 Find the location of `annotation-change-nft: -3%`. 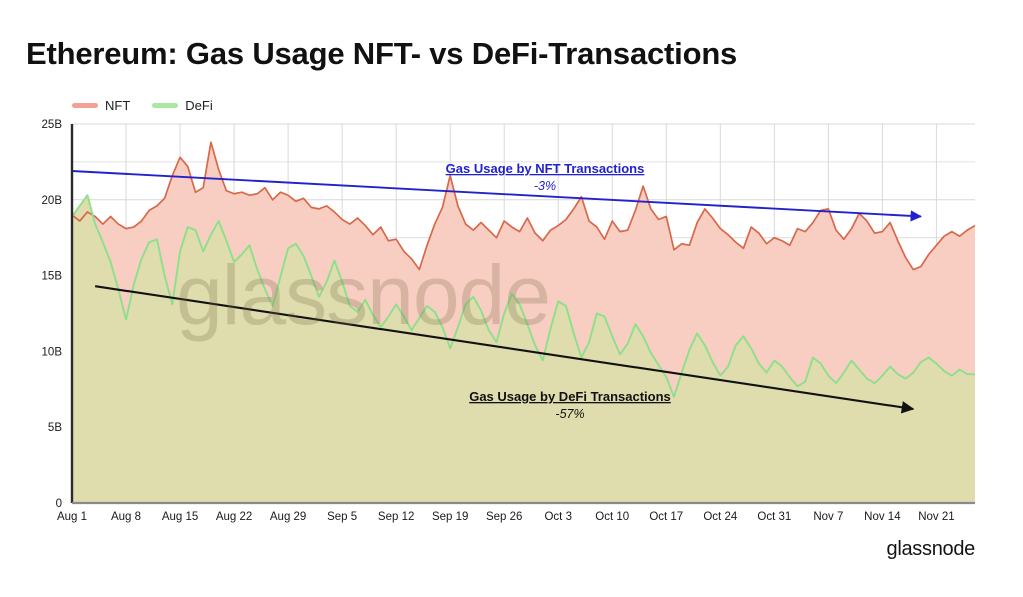

annotation-change-nft: -3% is located at coordinates (545, 186).